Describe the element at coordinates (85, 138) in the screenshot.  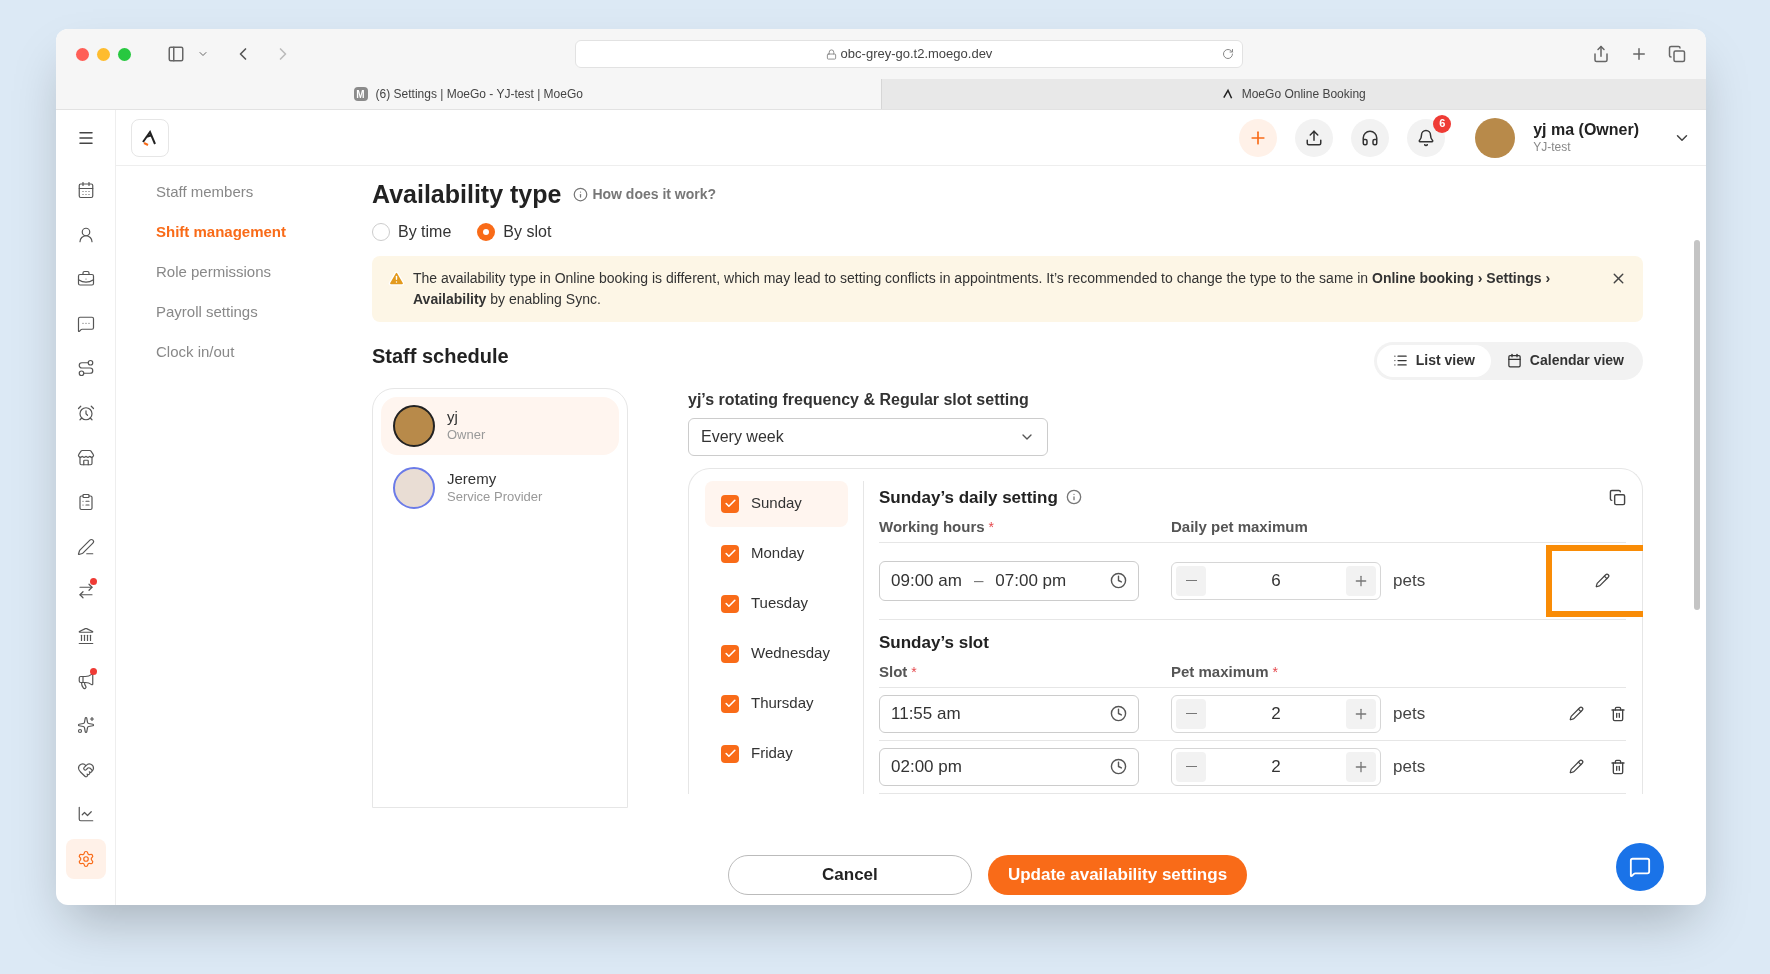
I see `menu-icon` at that location.